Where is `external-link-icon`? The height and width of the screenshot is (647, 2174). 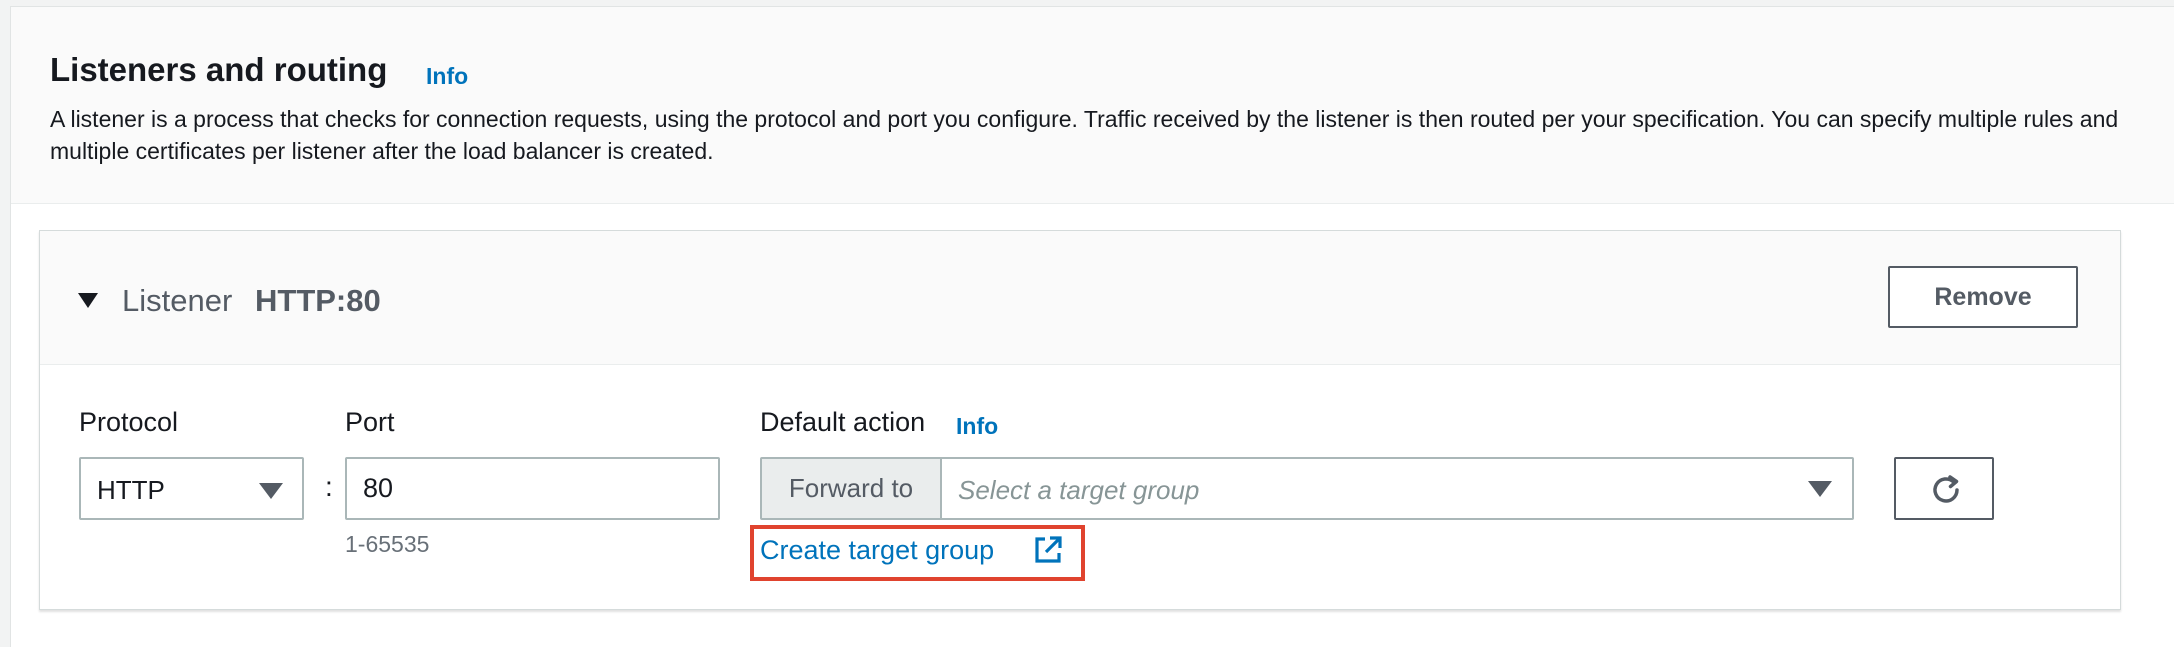 external-link-icon is located at coordinates (1048, 550).